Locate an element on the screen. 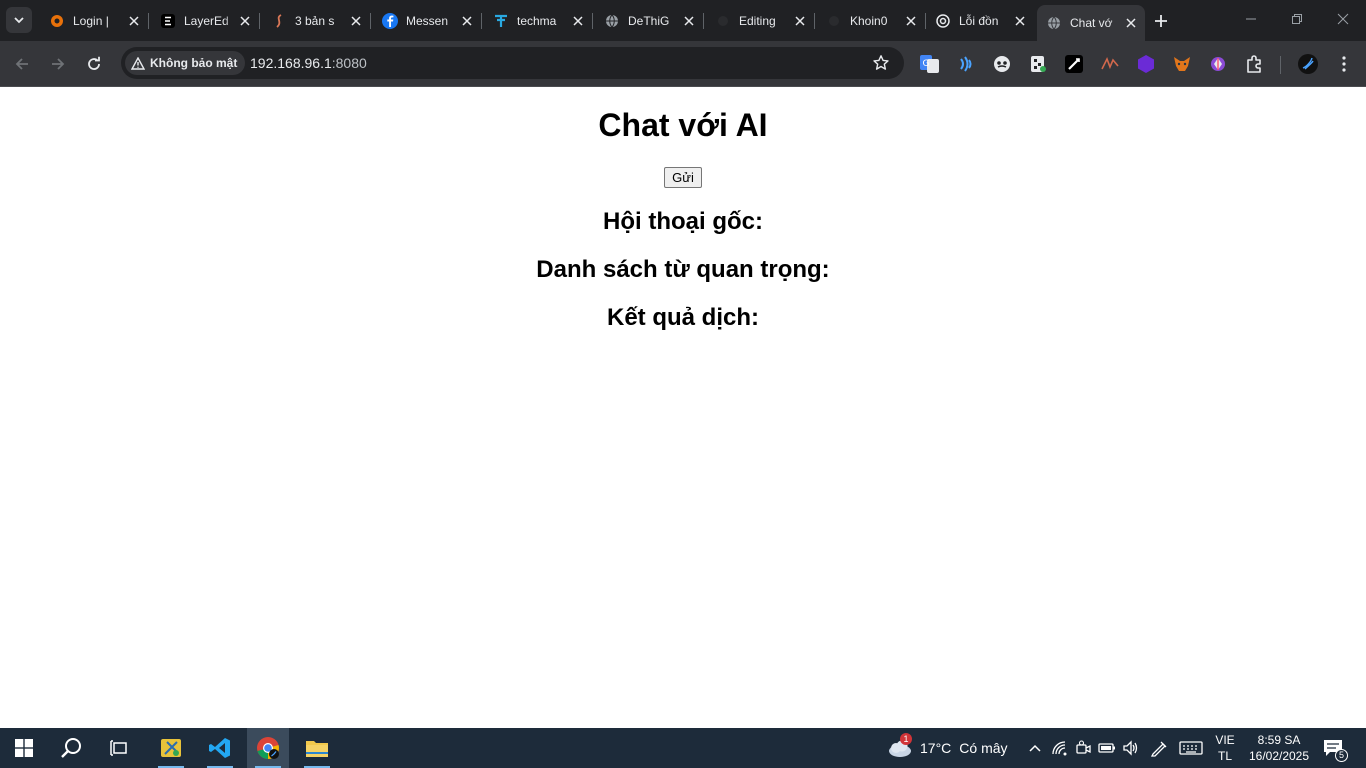 The height and width of the screenshot is (768, 1366). tab-title: techma is located at coordinates (537, 20).